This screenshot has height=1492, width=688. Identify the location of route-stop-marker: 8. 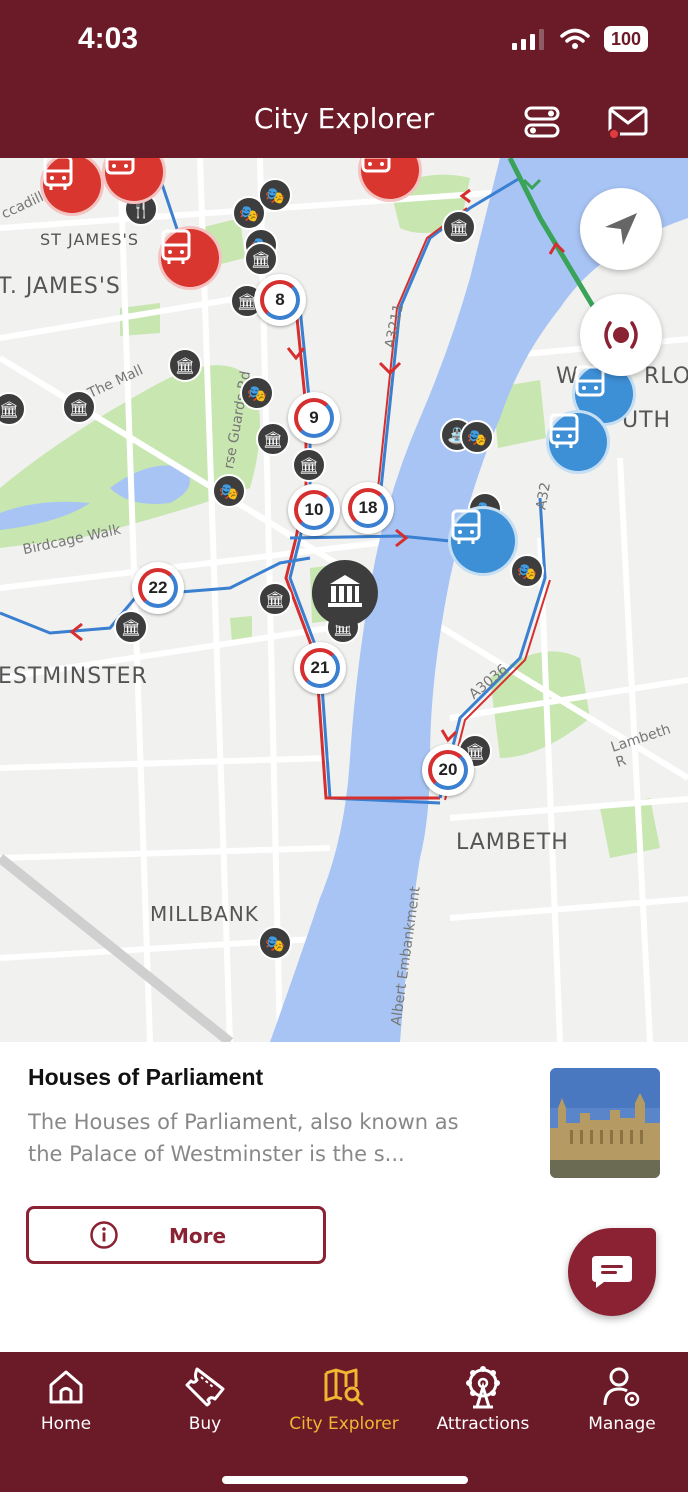
(280, 300).